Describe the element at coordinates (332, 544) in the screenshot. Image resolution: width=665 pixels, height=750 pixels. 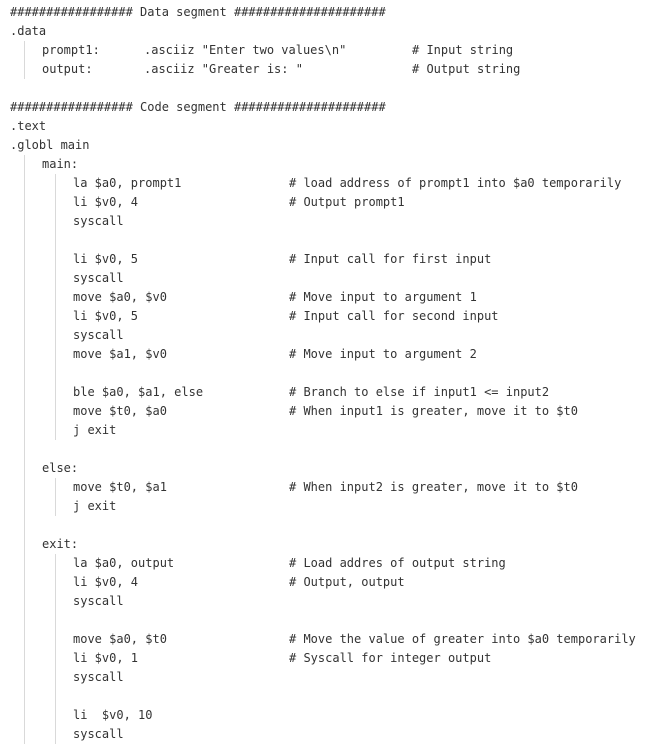
I see `code-line: exit:` at that location.